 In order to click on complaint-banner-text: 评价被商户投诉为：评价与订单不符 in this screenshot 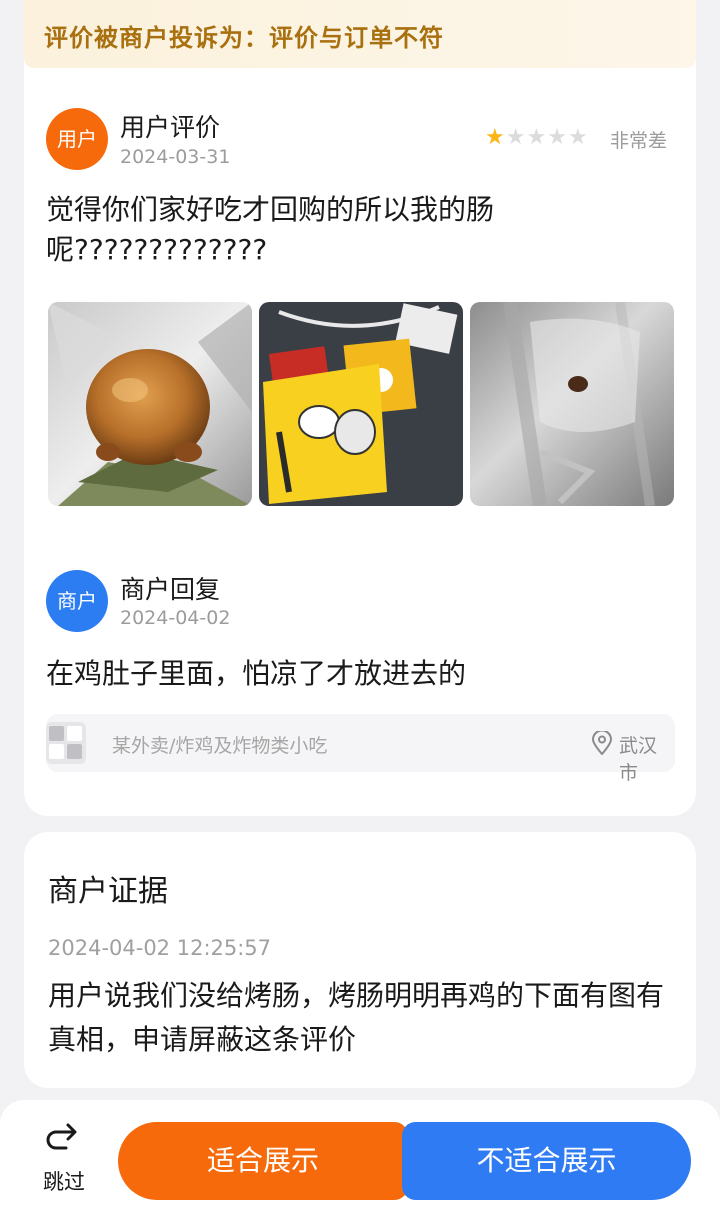, I will do `click(244, 38)`.